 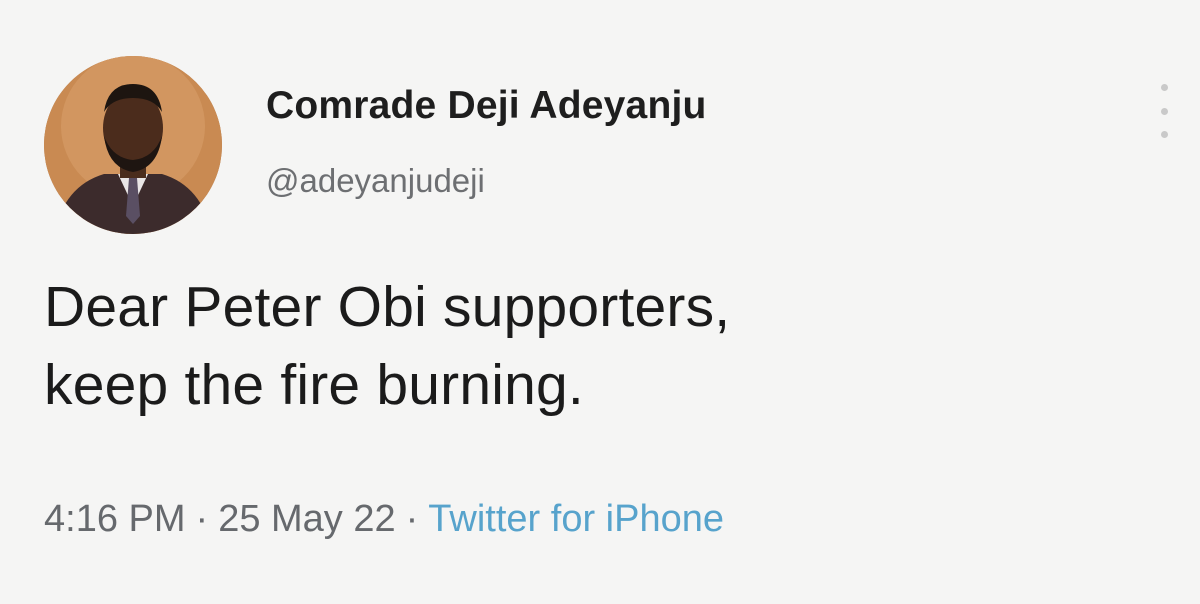 What do you see at coordinates (486, 181) in the screenshot?
I see `author-handle: @adeyanjudeji` at bounding box center [486, 181].